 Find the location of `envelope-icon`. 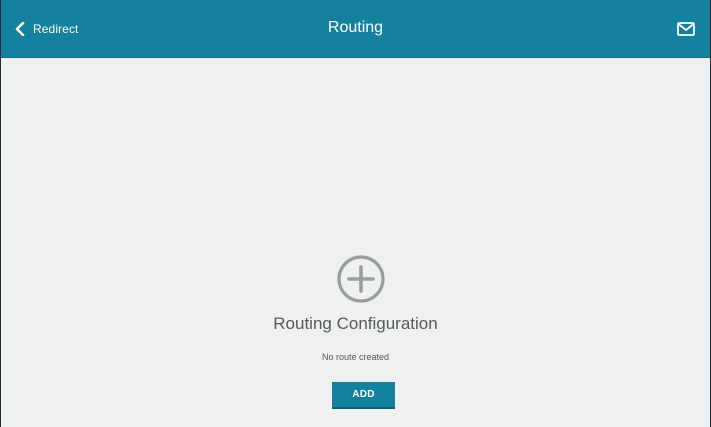

envelope-icon is located at coordinates (686, 29).